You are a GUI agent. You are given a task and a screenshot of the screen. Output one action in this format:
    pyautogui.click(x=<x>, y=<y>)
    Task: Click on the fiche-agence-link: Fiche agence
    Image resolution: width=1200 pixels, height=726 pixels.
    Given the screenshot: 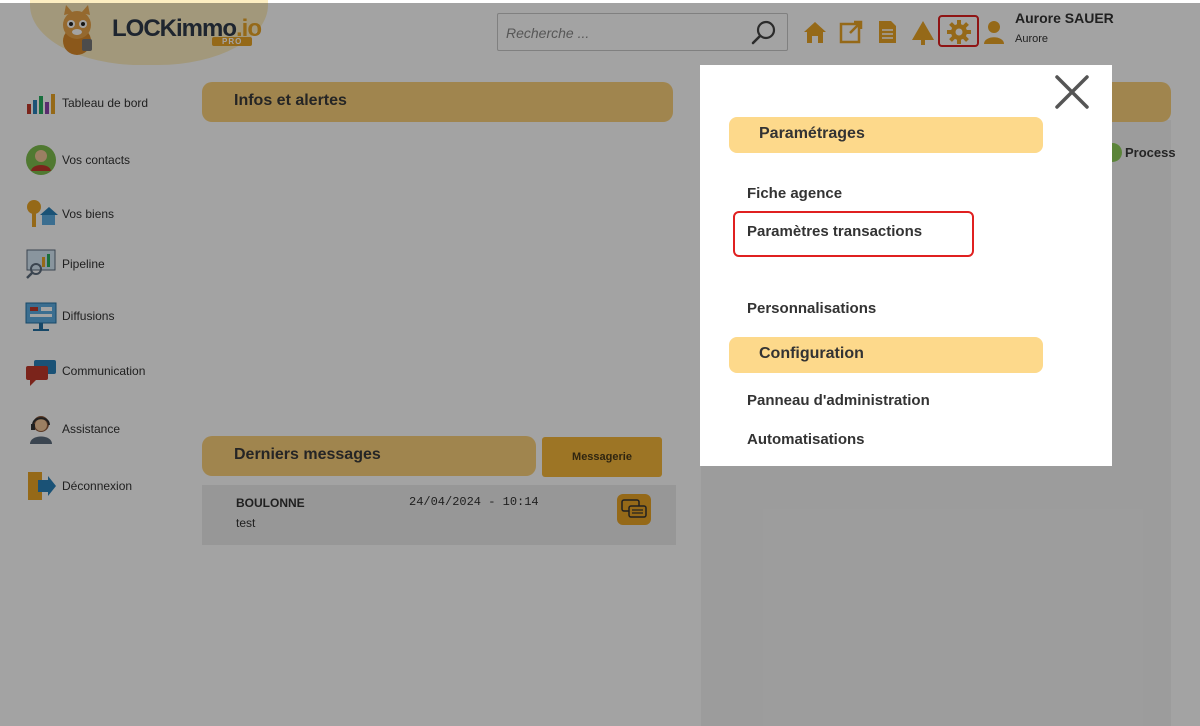 What is the action you would take?
    pyautogui.click(x=794, y=193)
    